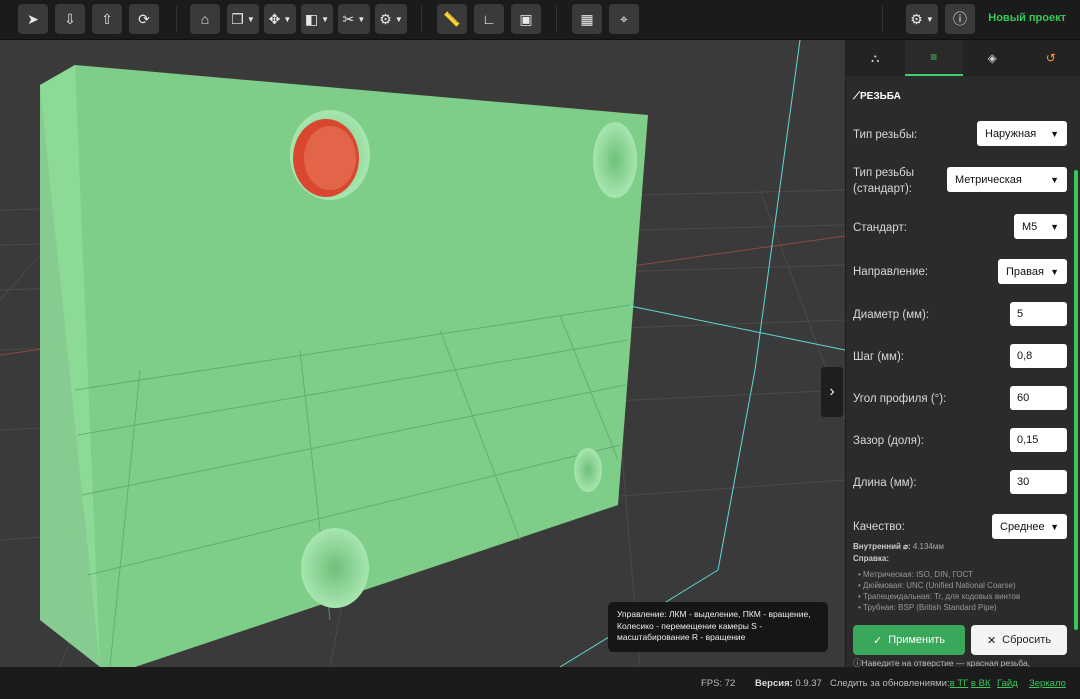 Image resolution: width=1080 pixels, height=699 pixels. I want to click on edge-line, so click(777, 205).